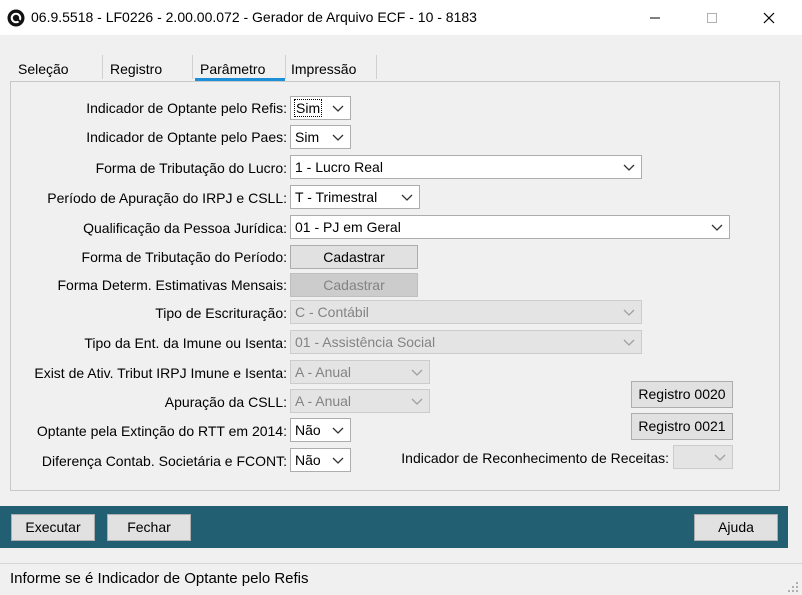 This screenshot has width=802, height=595. What do you see at coordinates (703, 457) in the screenshot?
I see `reconhecimento-receitas-select` at bounding box center [703, 457].